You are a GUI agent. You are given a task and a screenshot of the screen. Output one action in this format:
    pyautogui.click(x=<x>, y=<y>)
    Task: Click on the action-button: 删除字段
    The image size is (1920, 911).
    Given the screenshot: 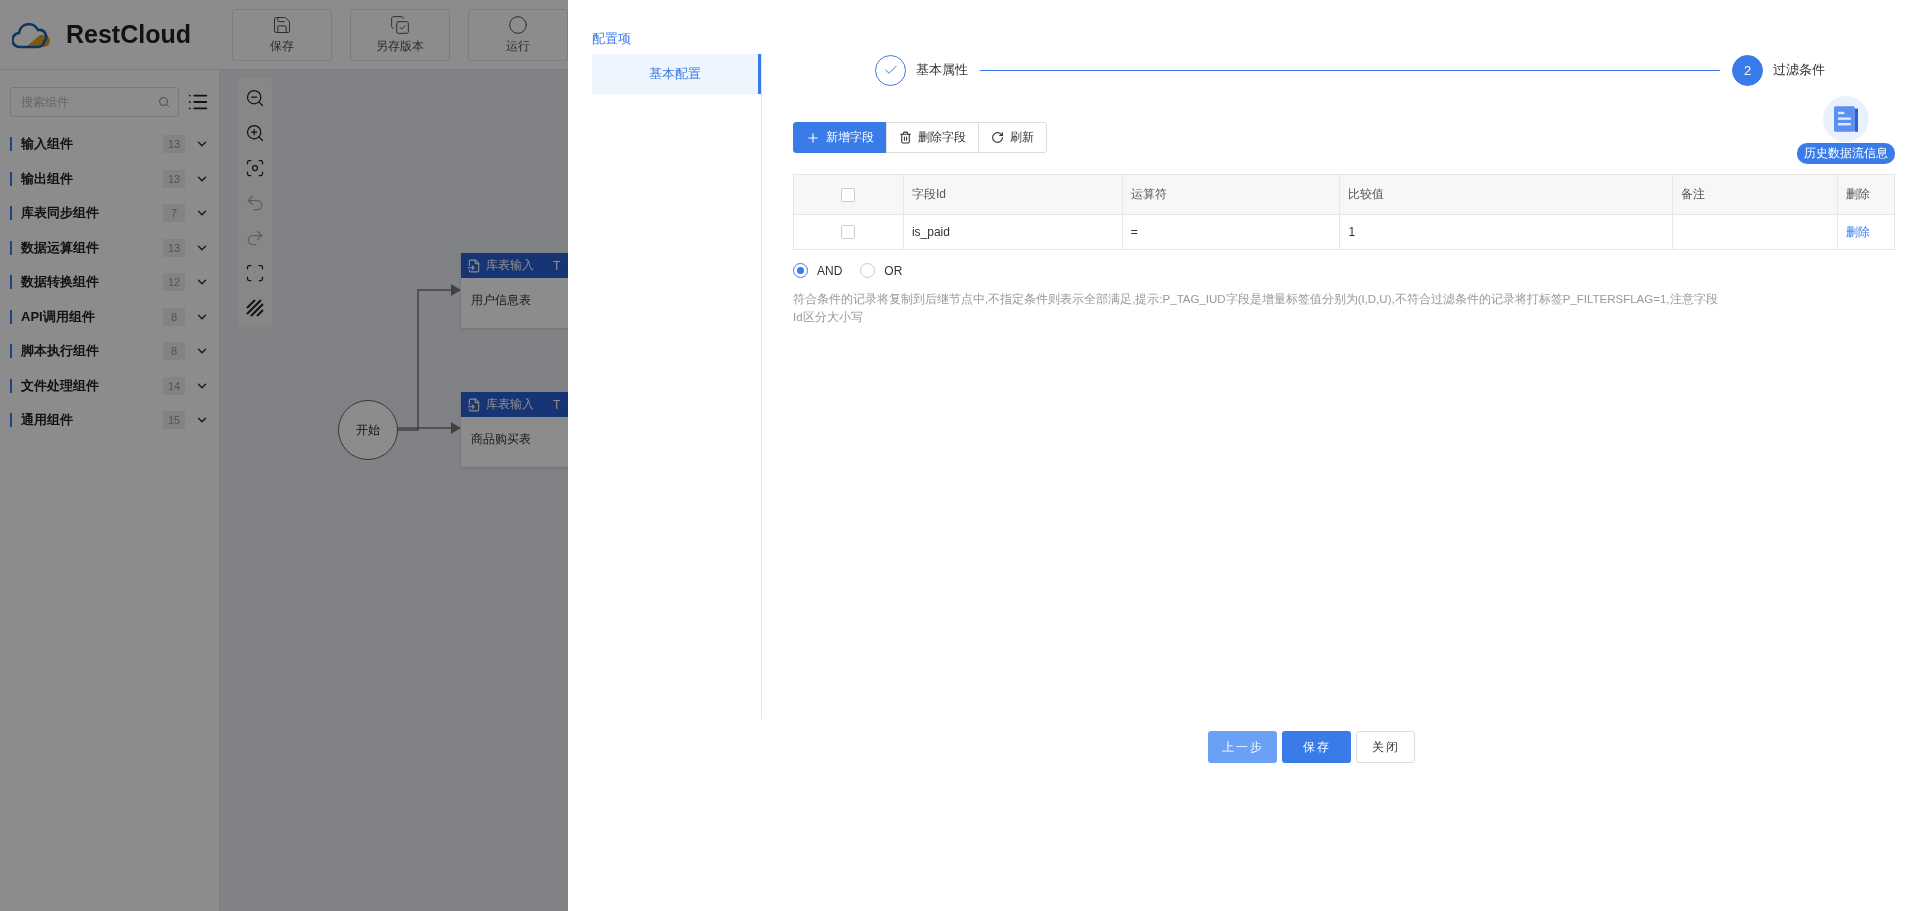 What is the action you would take?
    pyautogui.click(x=932, y=137)
    